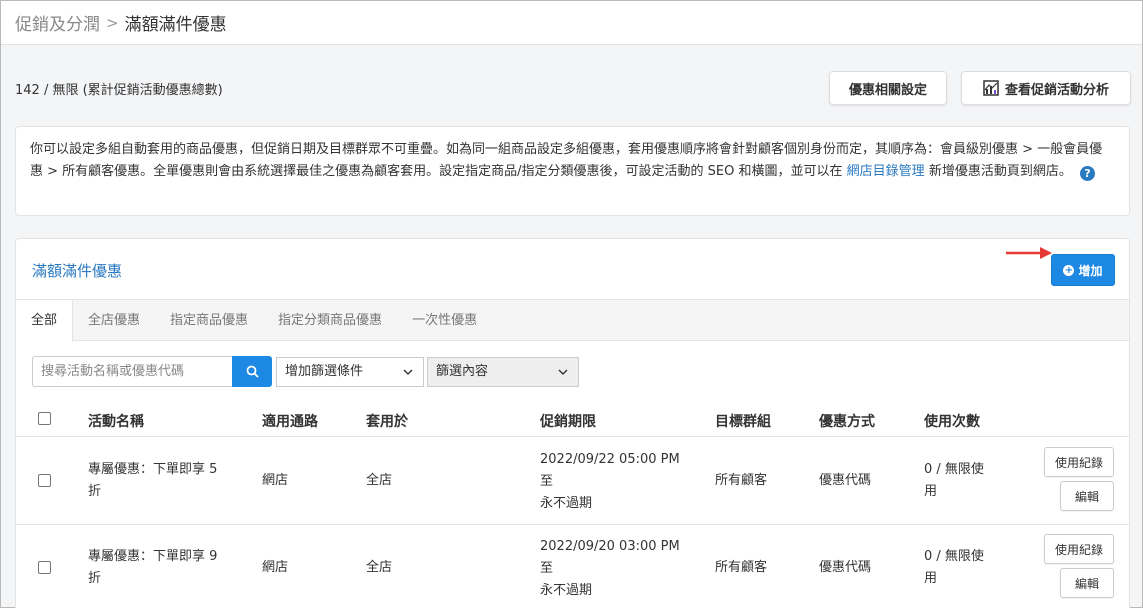 The image size is (1143, 608). I want to click on period-start: 2022/09/20 03:00 PM, so click(610, 546).